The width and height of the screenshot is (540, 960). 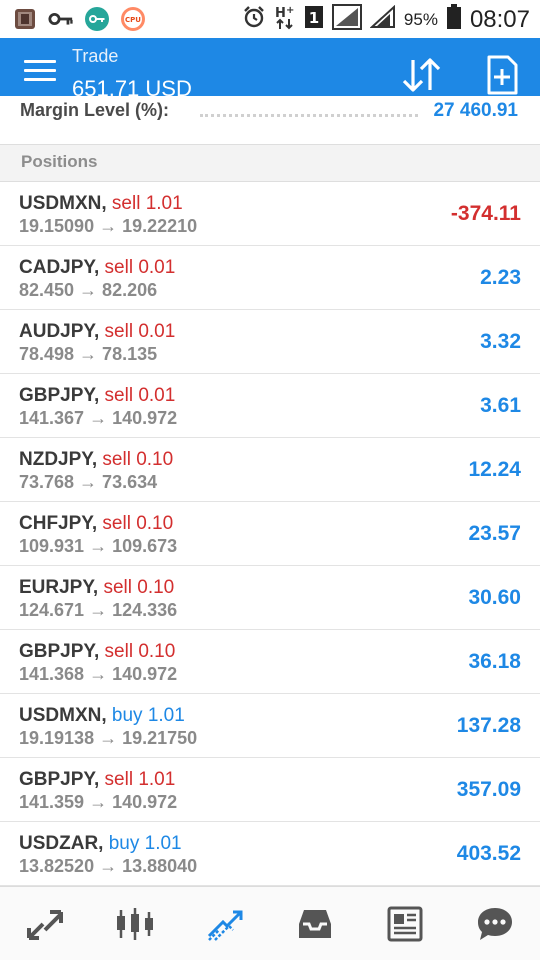 What do you see at coordinates (454, 19) in the screenshot?
I see `battery-icon` at bounding box center [454, 19].